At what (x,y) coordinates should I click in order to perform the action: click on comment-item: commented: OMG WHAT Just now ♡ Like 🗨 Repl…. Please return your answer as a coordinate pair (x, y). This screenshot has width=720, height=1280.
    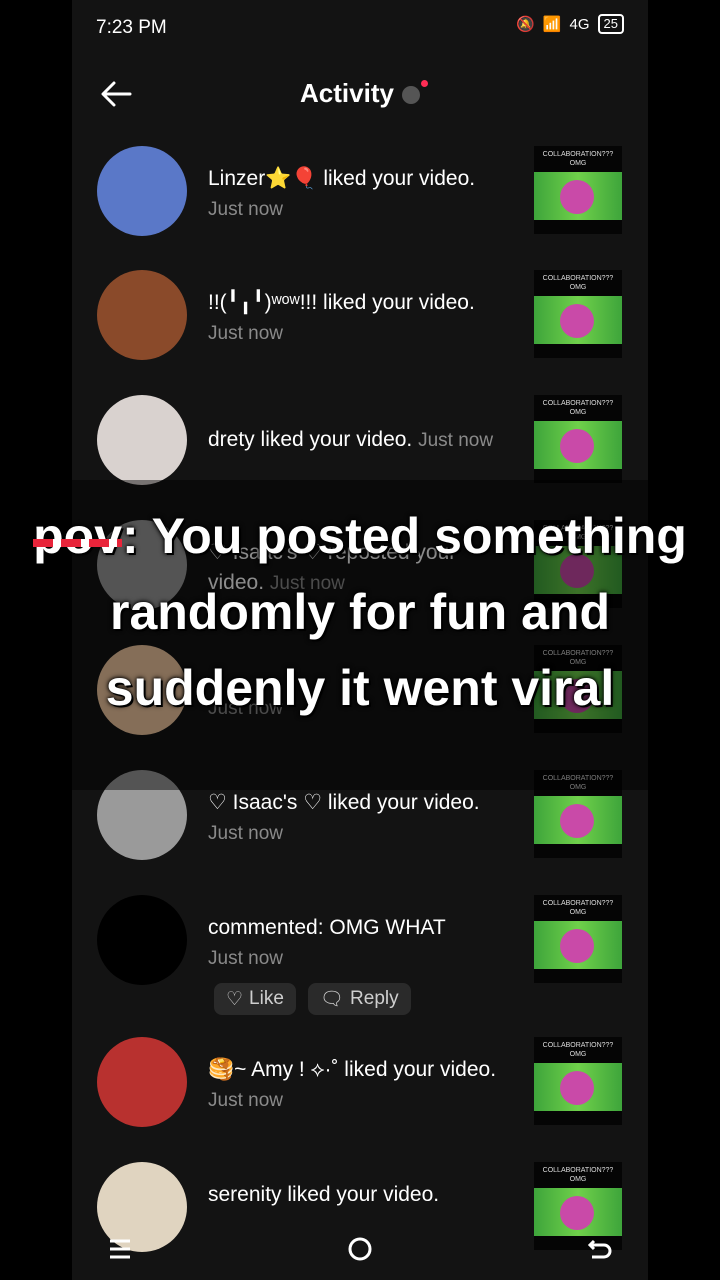
    Looking at the image, I should click on (360, 955).